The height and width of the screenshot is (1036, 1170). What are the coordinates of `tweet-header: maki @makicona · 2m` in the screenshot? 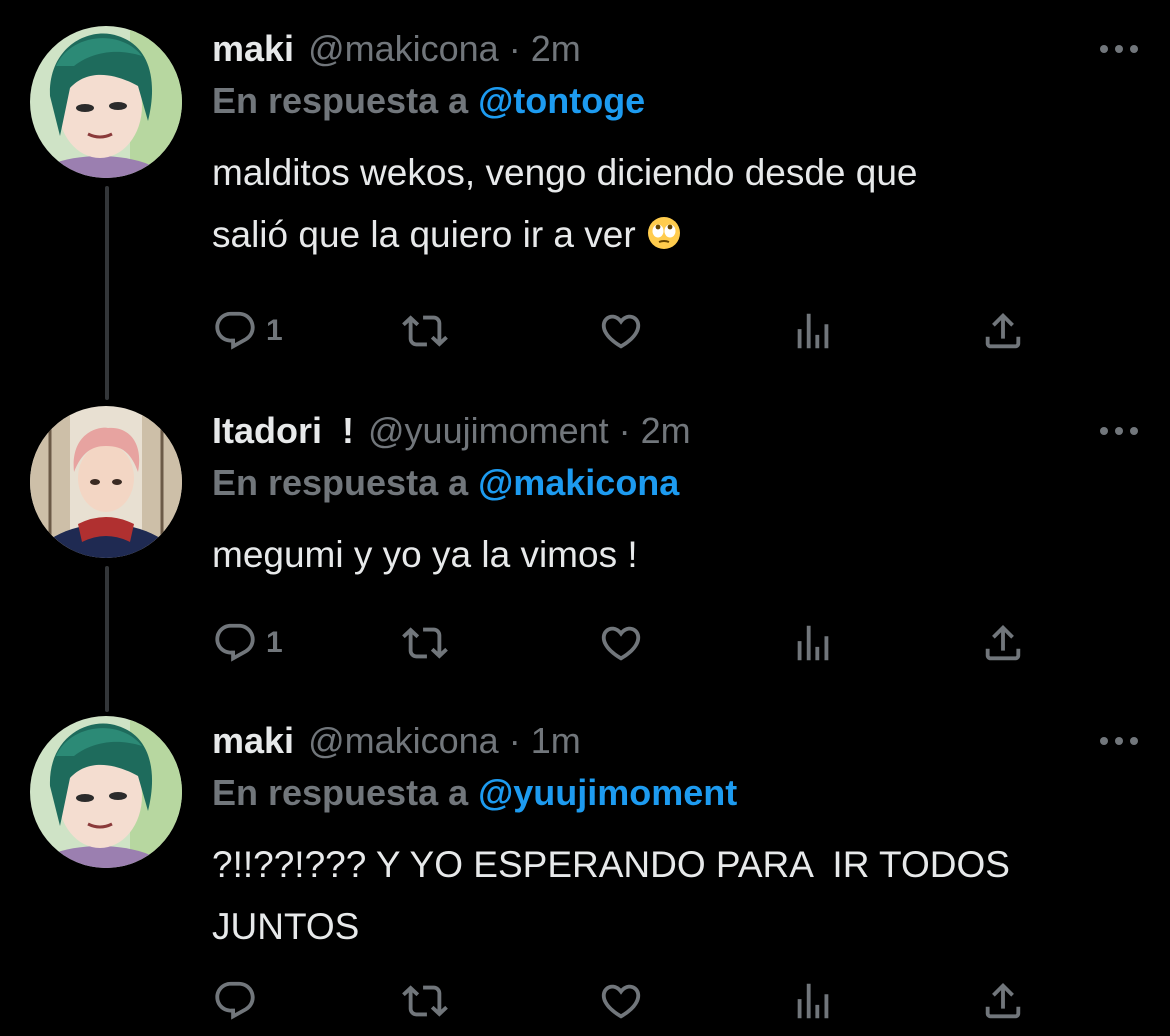 It's located at (396, 49).